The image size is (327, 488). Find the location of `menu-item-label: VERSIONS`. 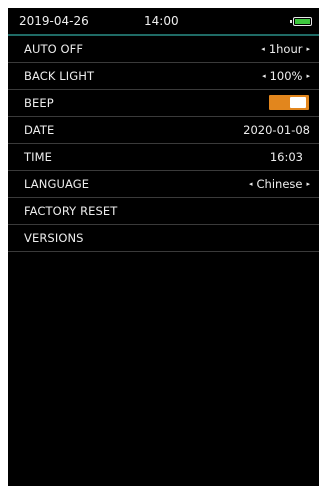

menu-item-label: VERSIONS is located at coordinates (54, 238).